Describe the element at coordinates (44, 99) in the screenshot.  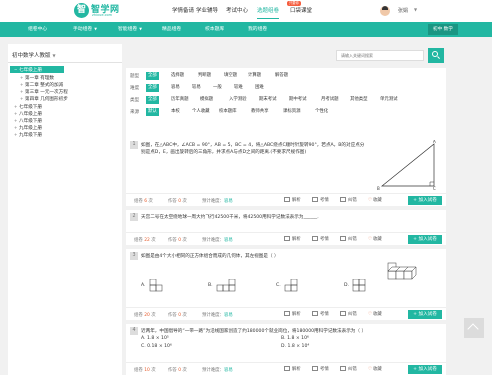
I see `tree-item: + 第四章 几何图形初步` at that location.